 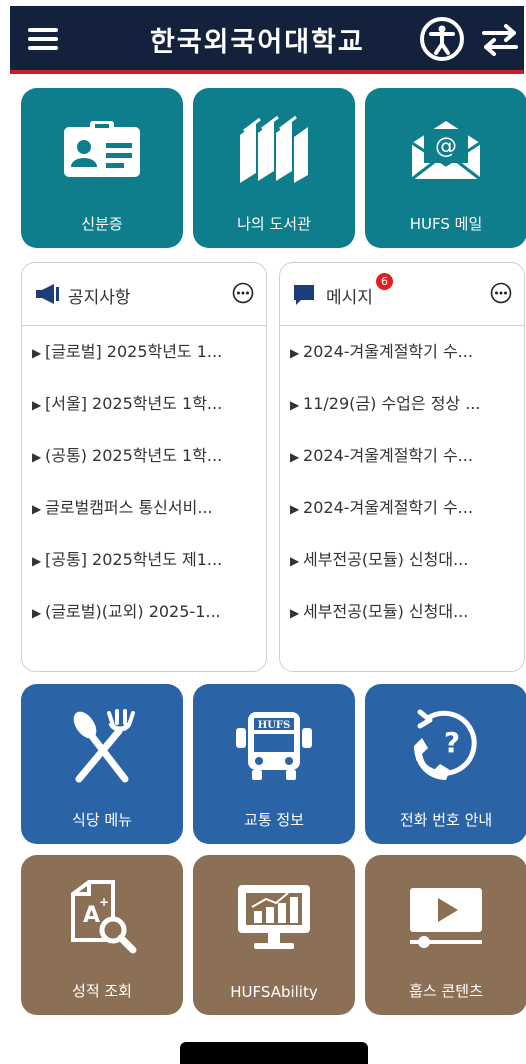 I want to click on phone-help-icon: ?, so click(x=445, y=744).